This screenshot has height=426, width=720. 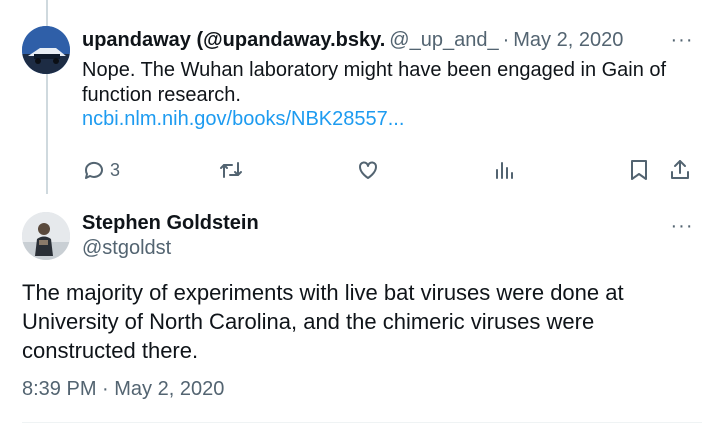 I want to click on like-button, so click(x=370, y=170).